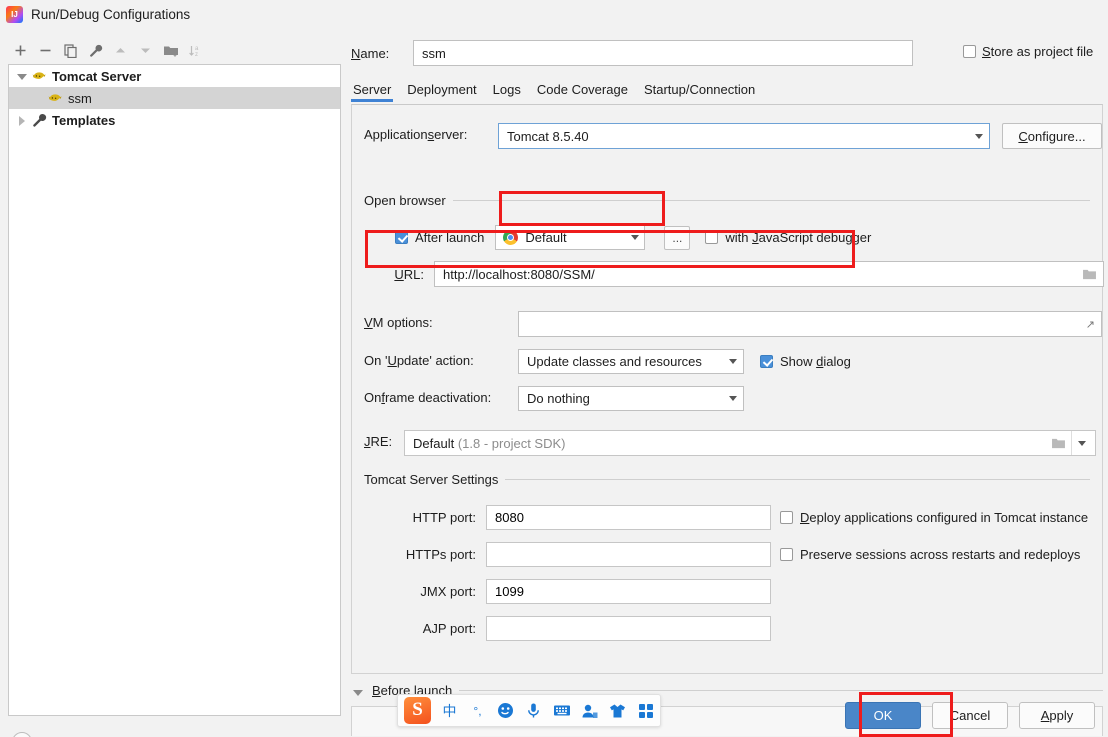  Describe the element at coordinates (699, 92) in the screenshot. I see `tab-startup-connection: Startup/Connection` at that location.